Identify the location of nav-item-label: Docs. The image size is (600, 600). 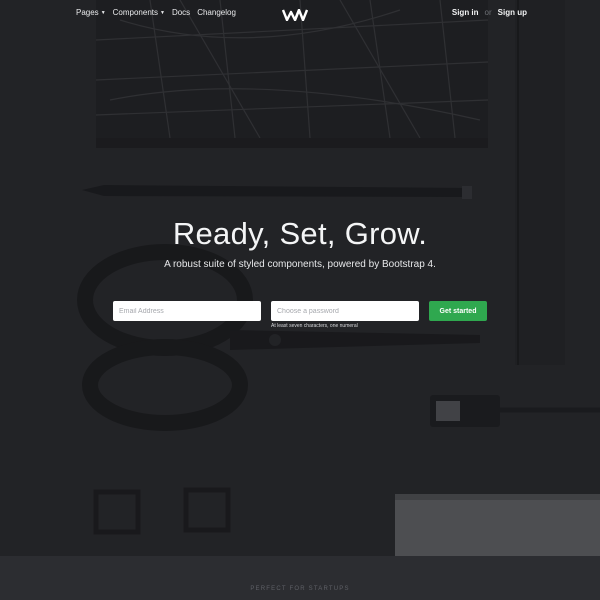
(181, 12).